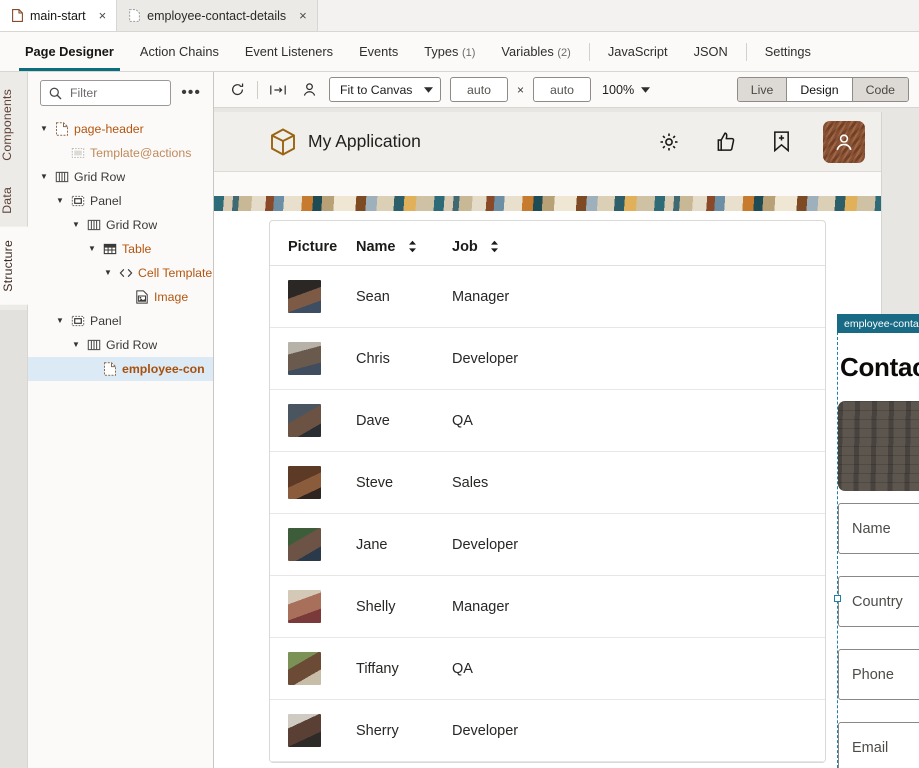  I want to click on field-name: Name, so click(878, 528).